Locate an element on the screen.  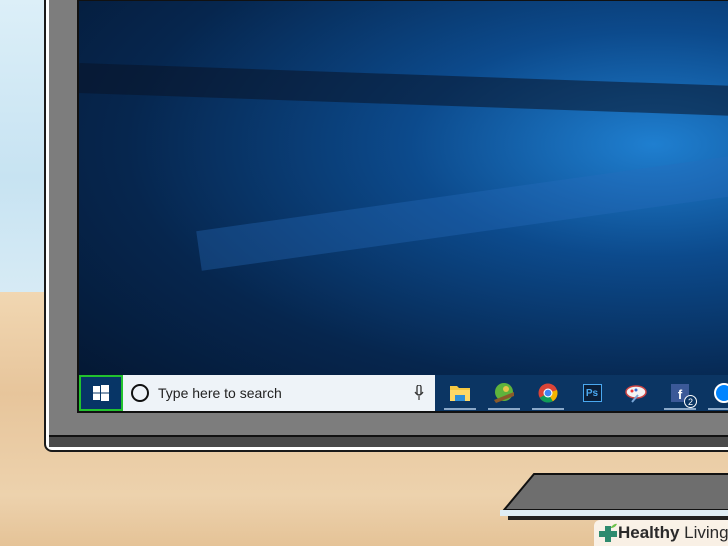
wallpaper-light-beam is located at coordinates (403, 91).